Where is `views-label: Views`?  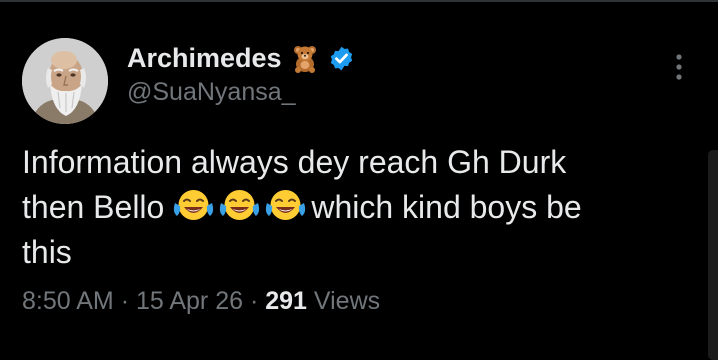 views-label: Views is located at coordinates (347, 301).